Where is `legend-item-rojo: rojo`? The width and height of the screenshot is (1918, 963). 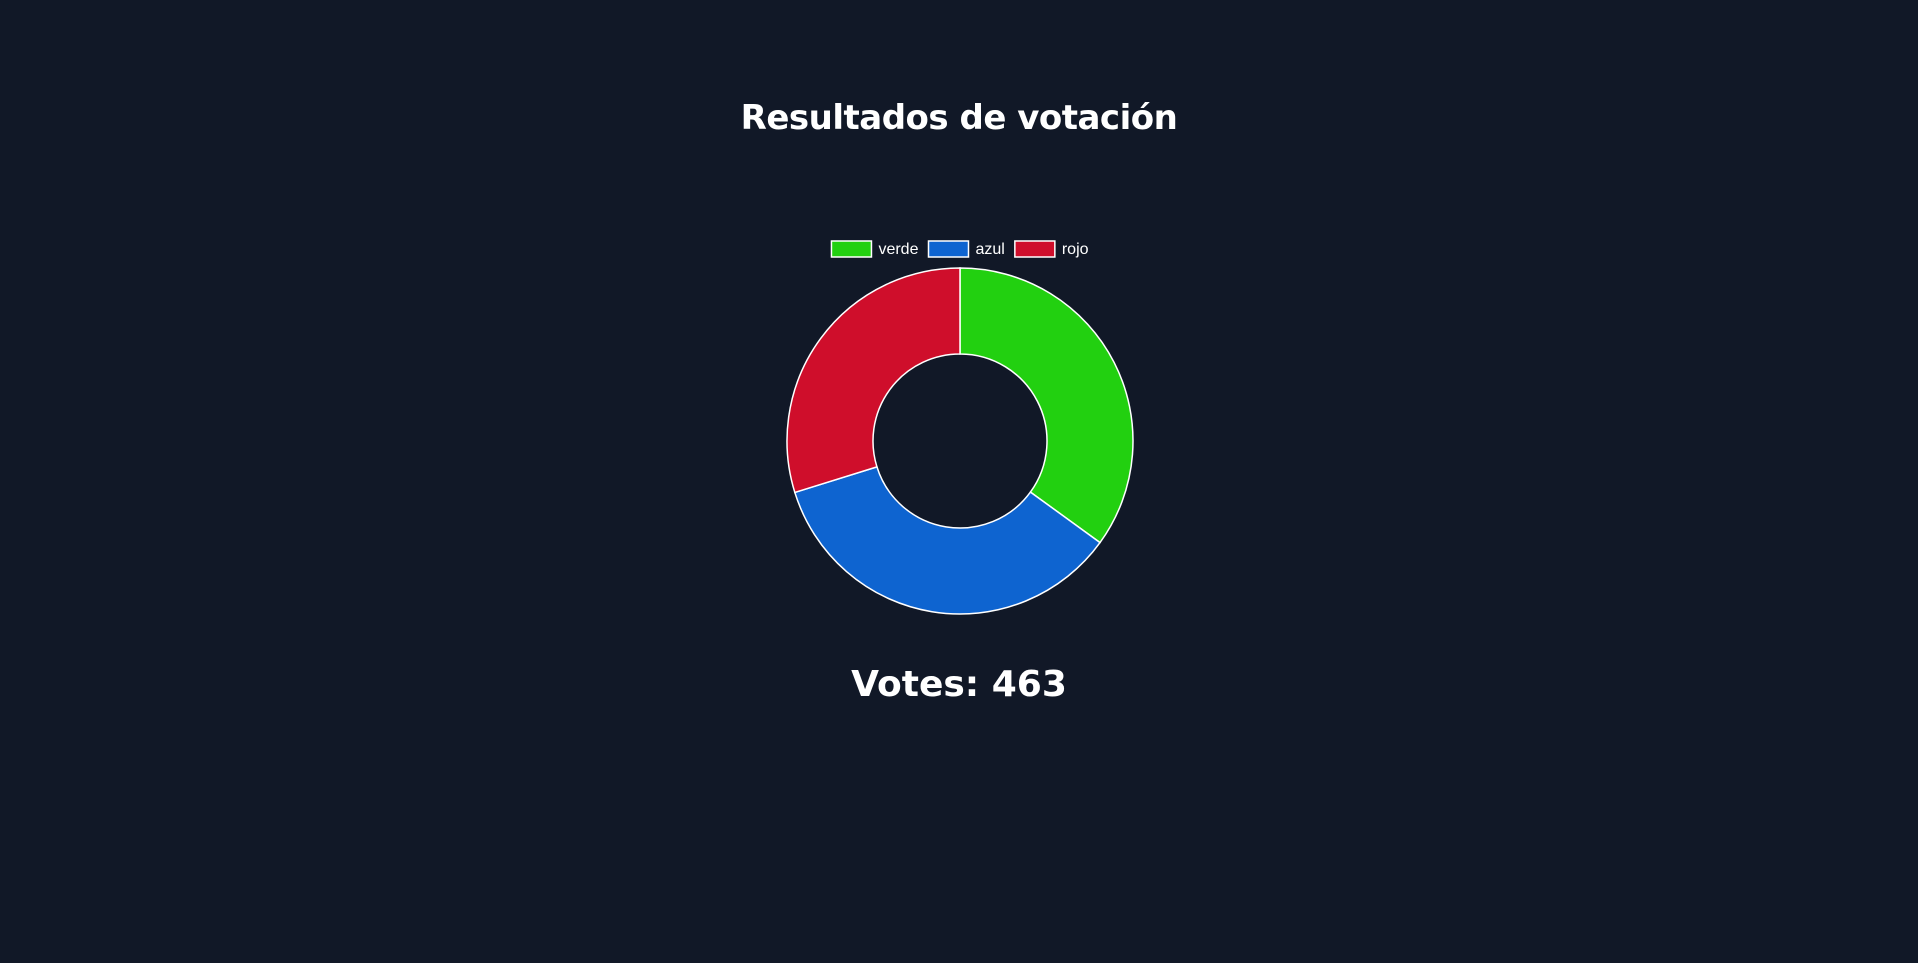 legend-item-rojo: rojo is located at coordinates (1051, 249).